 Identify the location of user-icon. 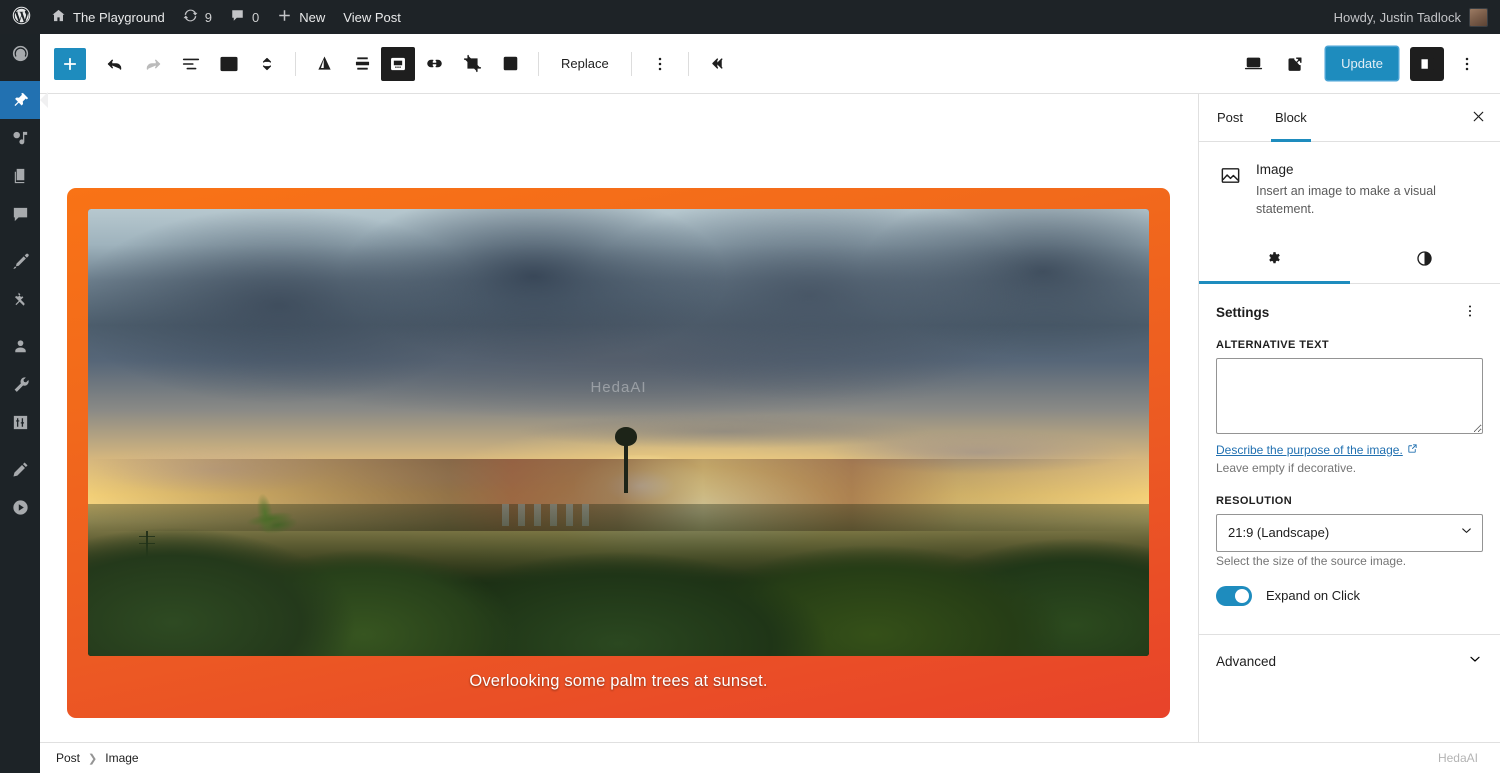
(20, 346).